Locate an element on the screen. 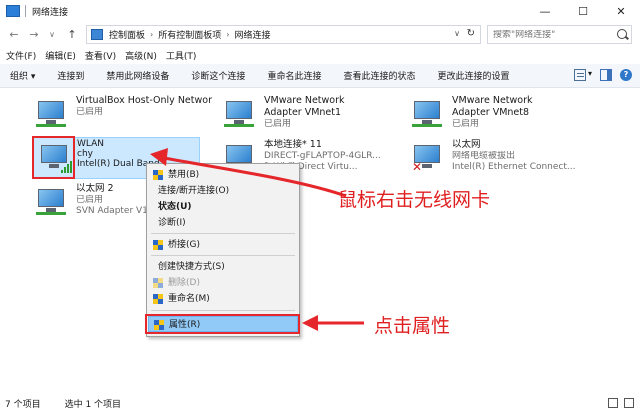 The width and height of the screenshot is (640, 413). control-panel-icon is located at coordinates (97, 34).